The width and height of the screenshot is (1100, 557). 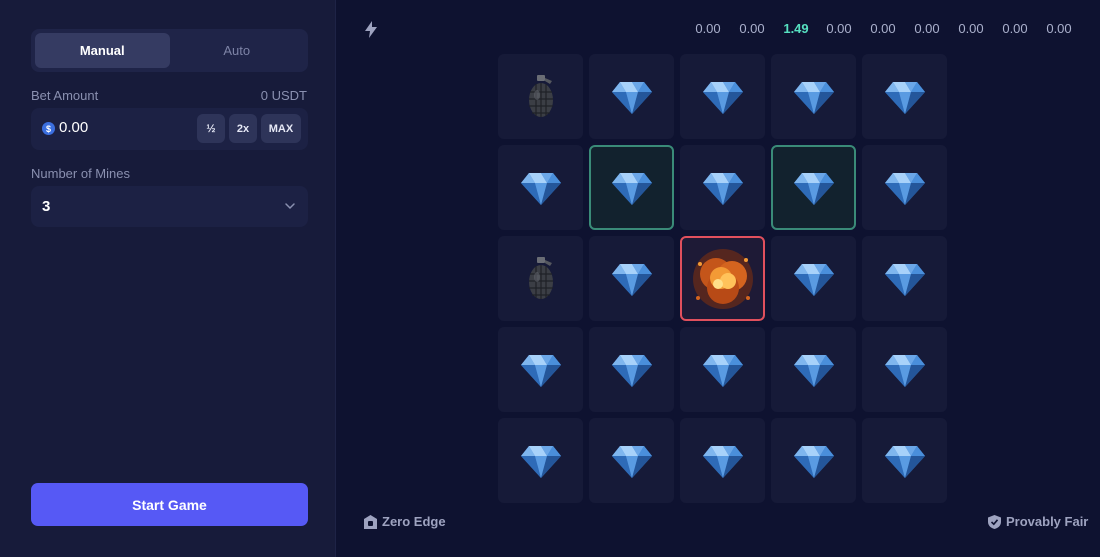 I want to click on bet-amount-input, so click(x=119, y=127).